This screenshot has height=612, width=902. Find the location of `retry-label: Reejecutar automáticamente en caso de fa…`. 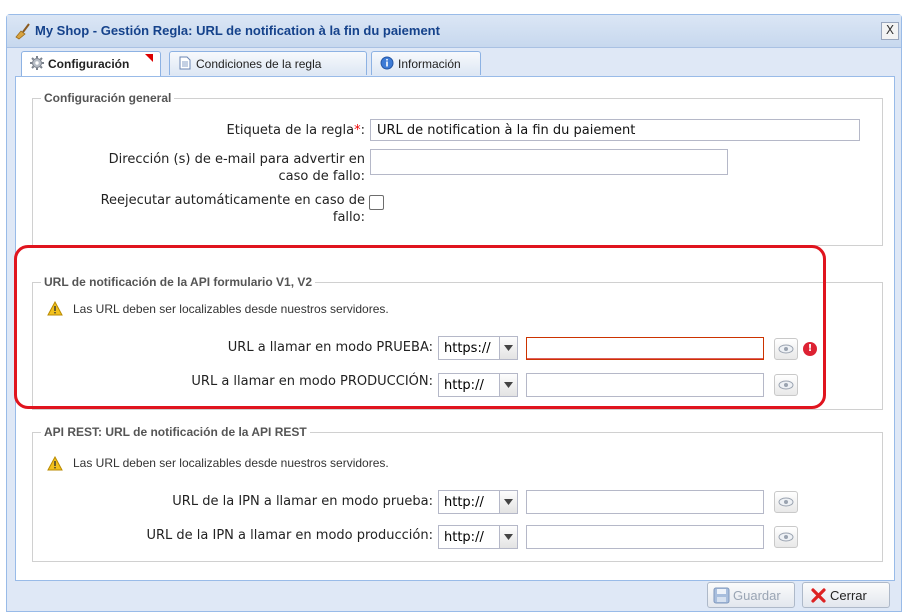

retry-label: Reejecutar automáticamente en caso de fa… is located at coordinates (209, 209).